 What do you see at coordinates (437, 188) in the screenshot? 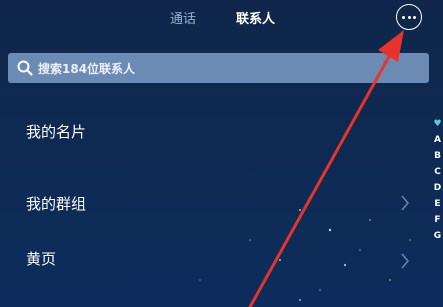
I see `index-letter: D` at bounding box center [437, 188].